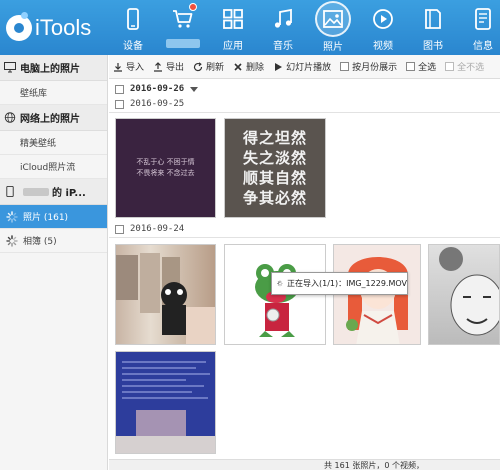 This screenshot has height=470, width=500. Describe the element at coordinates (233, 19) in the screenshot. I see `apps-icon` at that location.